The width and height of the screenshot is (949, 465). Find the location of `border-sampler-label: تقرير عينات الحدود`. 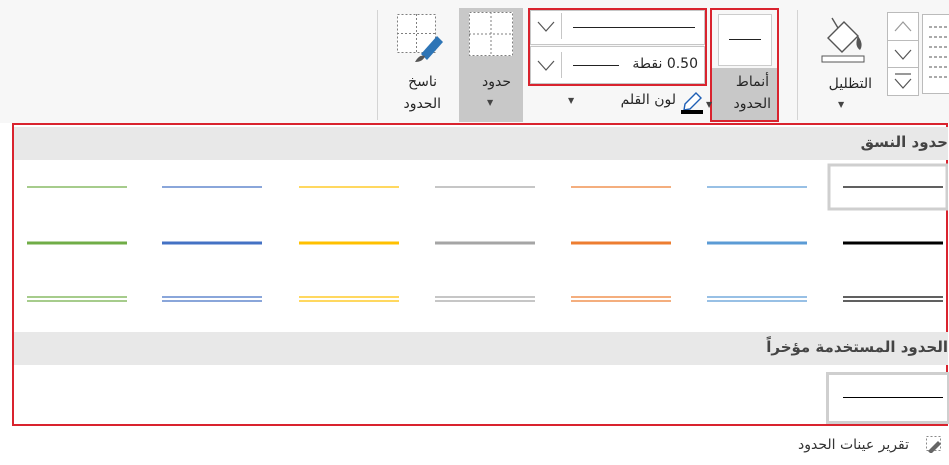

border-sampler-label: تقرير عينات الحدود is located at coordinates (853, 445).